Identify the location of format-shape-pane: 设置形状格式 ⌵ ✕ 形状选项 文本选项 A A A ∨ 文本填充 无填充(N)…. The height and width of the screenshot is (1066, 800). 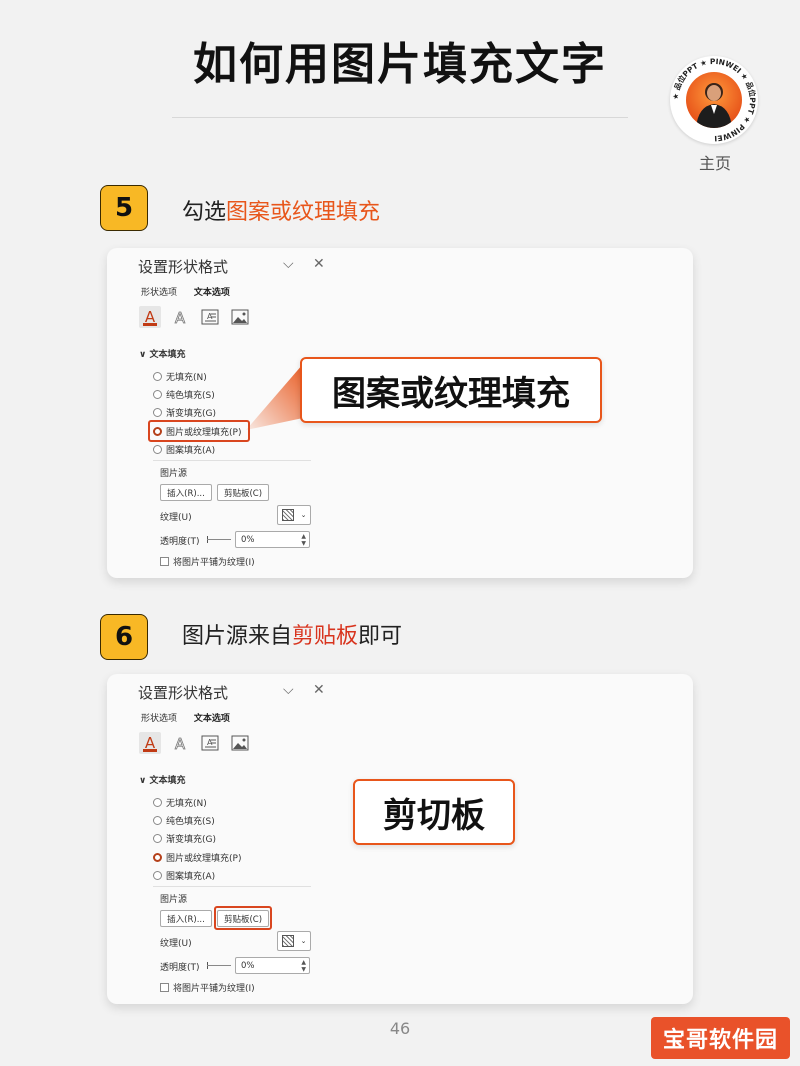
(227, 839).